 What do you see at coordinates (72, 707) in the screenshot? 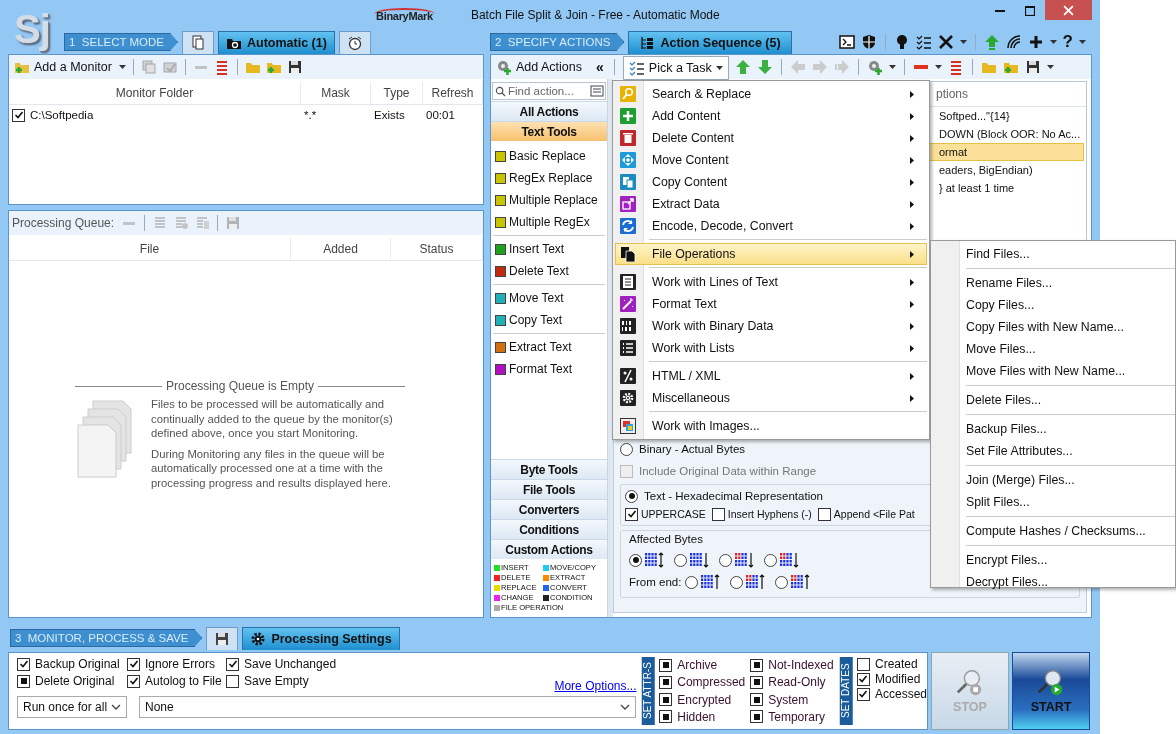
I see `run-mode-dropdown: Run once for all` at bounding box center [72, 707].